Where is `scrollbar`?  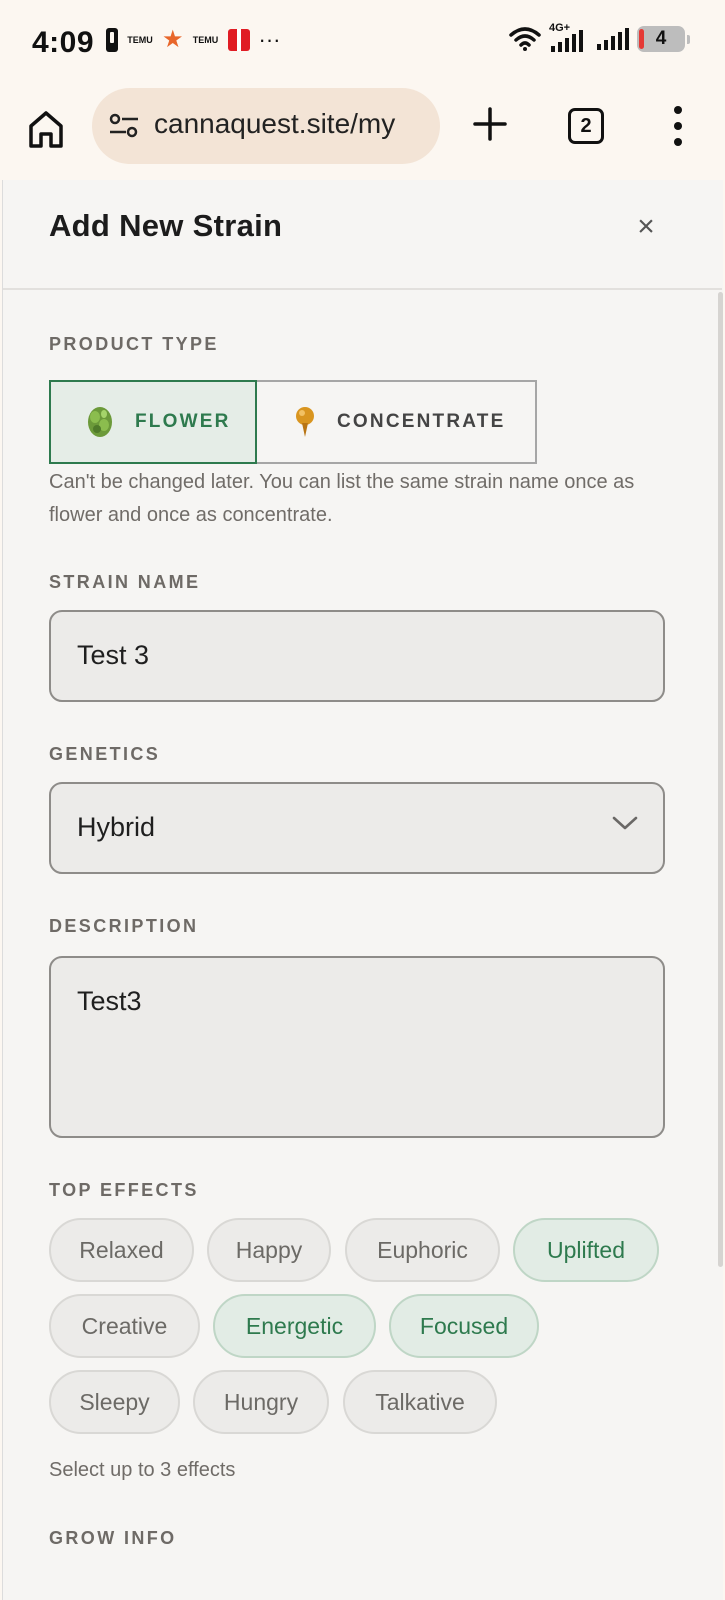
scrollbar is located at coordinates (720, 779).